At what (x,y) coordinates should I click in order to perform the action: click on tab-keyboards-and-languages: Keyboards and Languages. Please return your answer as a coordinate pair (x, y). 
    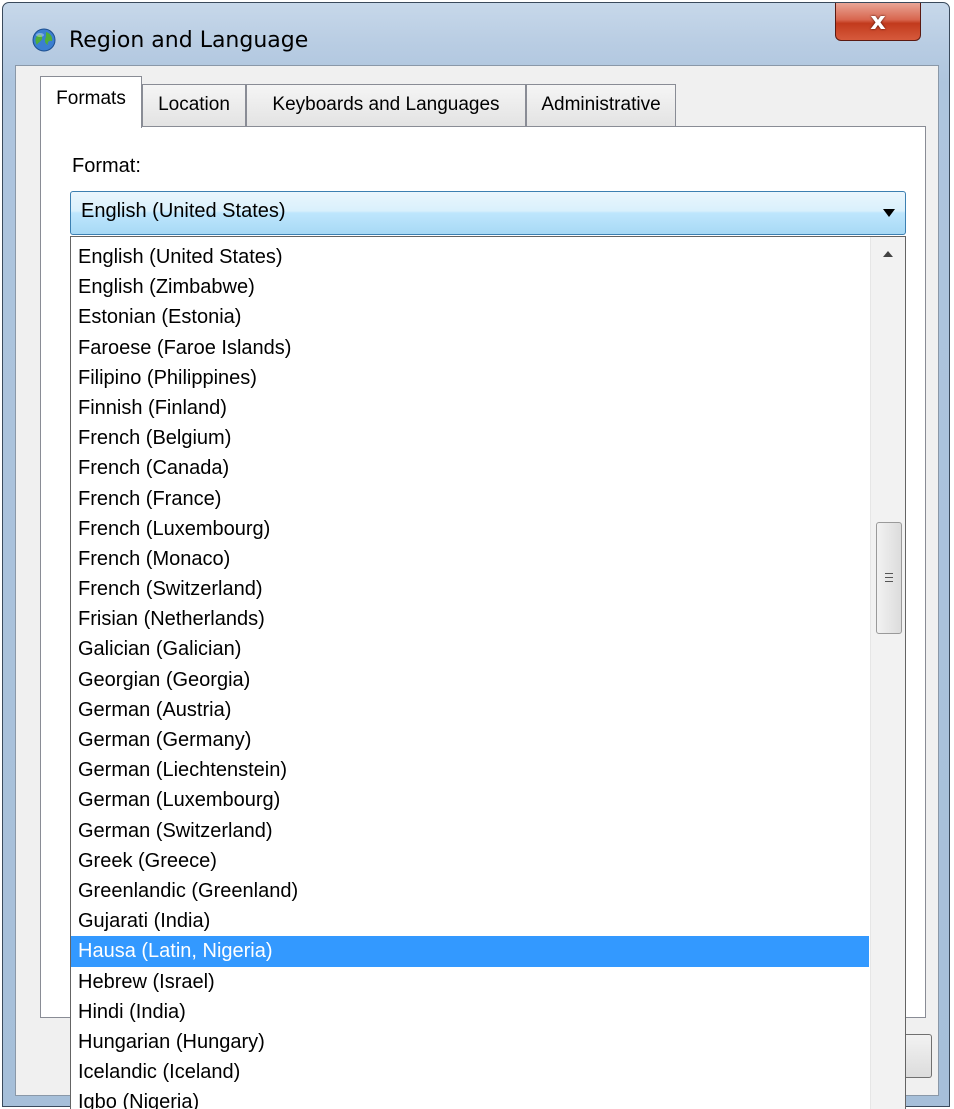
    Looking at the image, I should click on (386, 105).